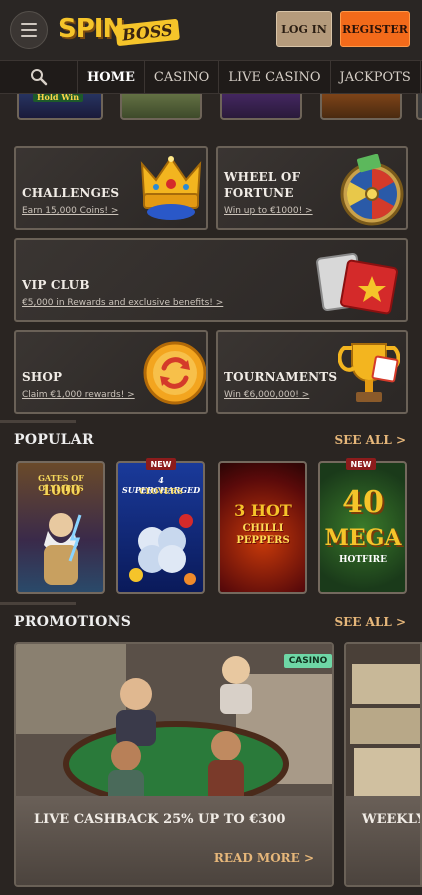 The image size is (422, 895). Describe the element at coordinates (211, 30) in the screenshot. I see `header: SPIN BOSS LOG IN REGISTER` at that location.